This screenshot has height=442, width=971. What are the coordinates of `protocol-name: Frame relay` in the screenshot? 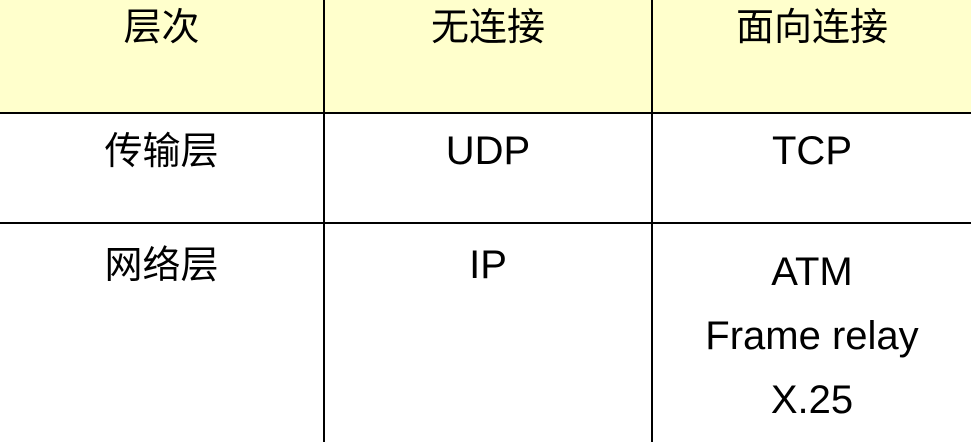 It's located at (812, 336).